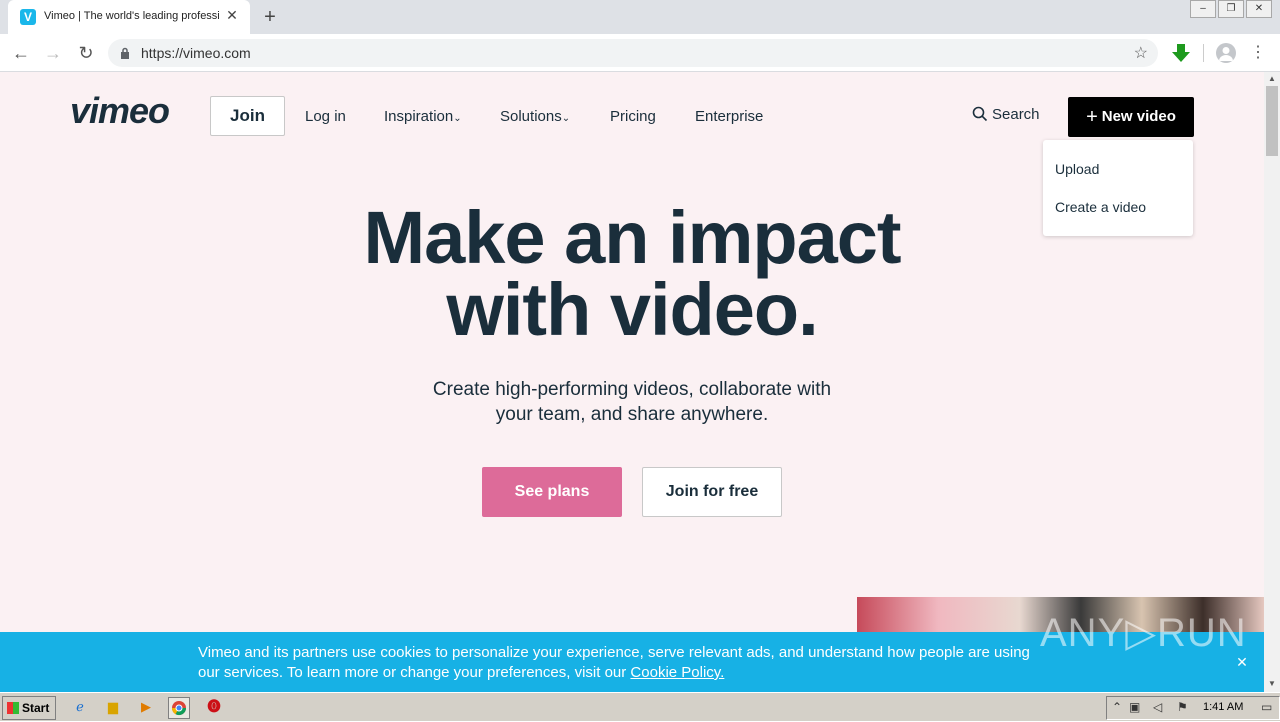 The height and width of the screenshot is (722, 1280). I want to click on browser-toolbar: ← → ↻ https://vimeo.com ☆ ⋮, so click(640, 53).